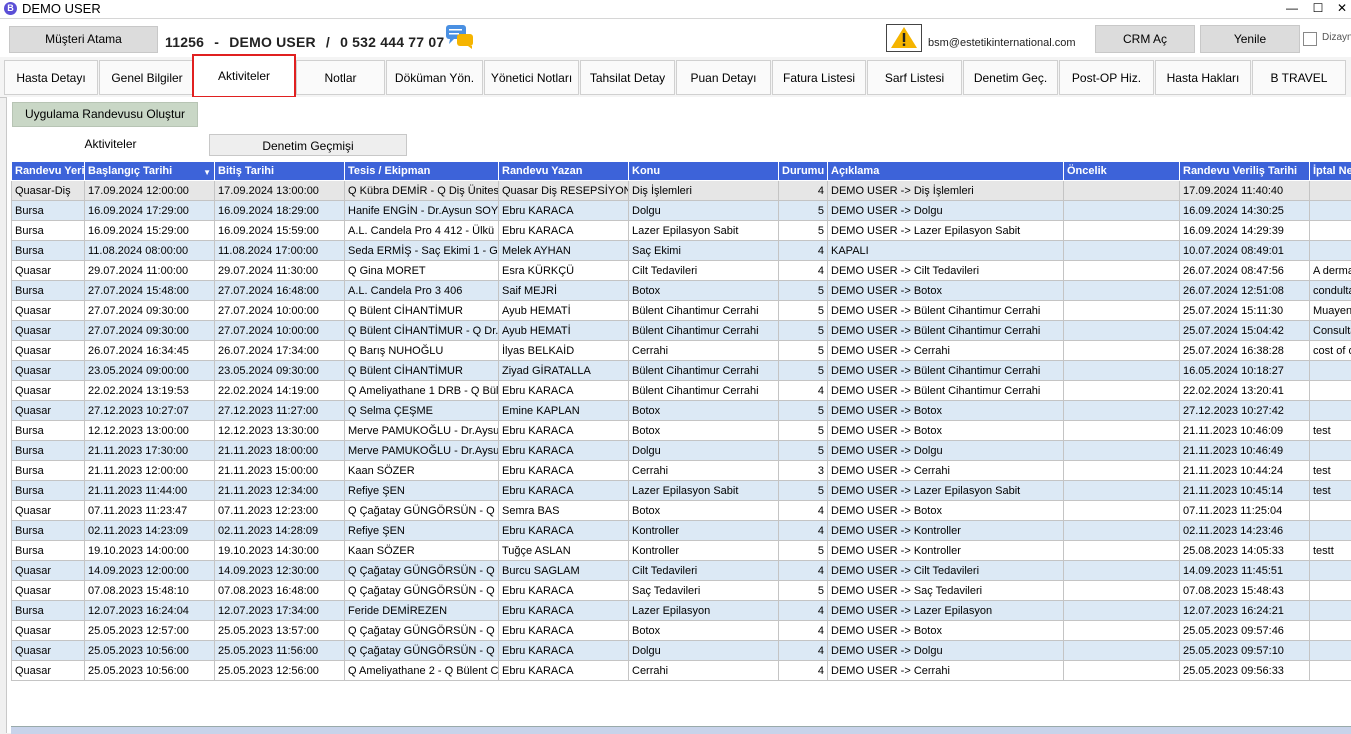 The width and height of the screenshot is (1351, 734). I want to click on table-cell: 02.11.2023 14:23:09, so click(150, 531).